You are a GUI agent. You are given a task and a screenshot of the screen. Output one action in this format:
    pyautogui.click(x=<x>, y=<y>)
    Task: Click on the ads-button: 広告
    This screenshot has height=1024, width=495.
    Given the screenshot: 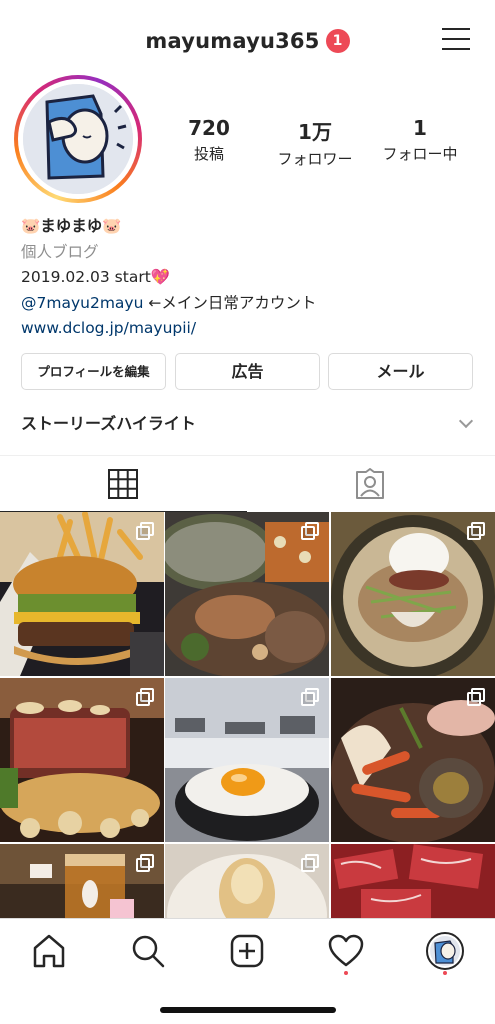 What is the action you would take?
    pyautogui.click(x=247, y=371)
    